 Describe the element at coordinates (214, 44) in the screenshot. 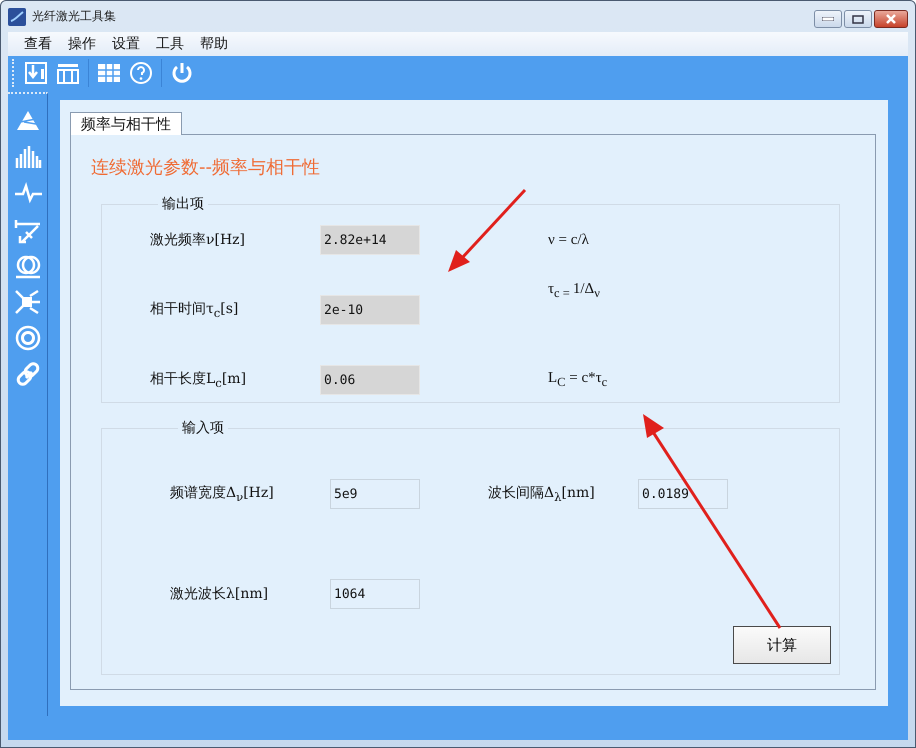

I see `menu-item: 帮助` at that location.